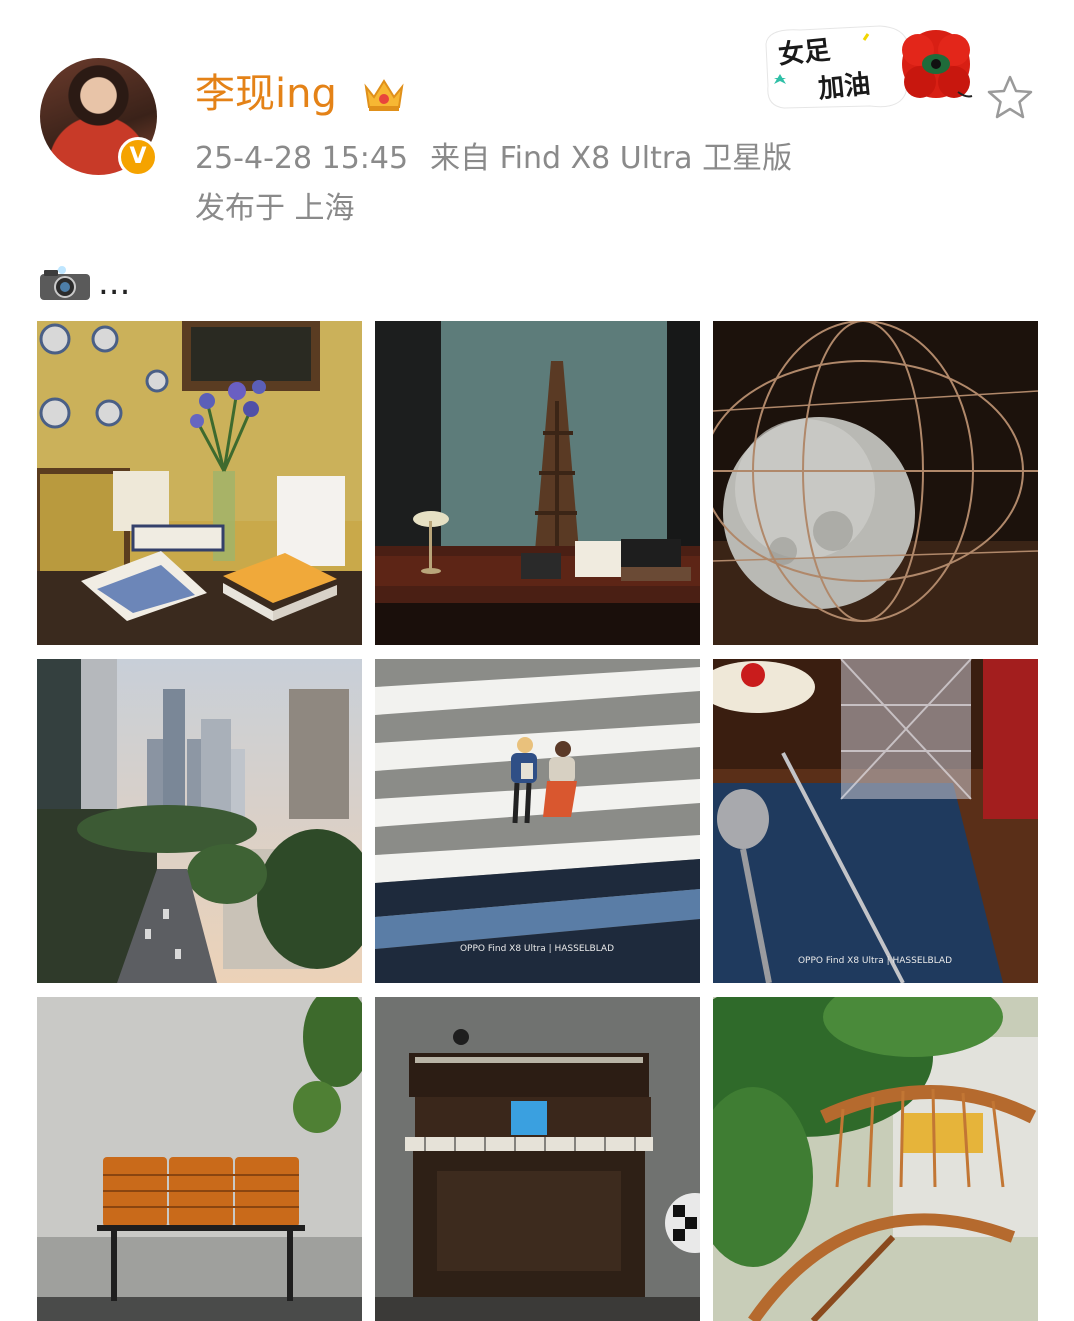 This screenshot has height=1321, width=1074. What do you see at coordinates (199, 1159) in the screenshot?
I see `photo-bench` at bounding box center [199, 1159].